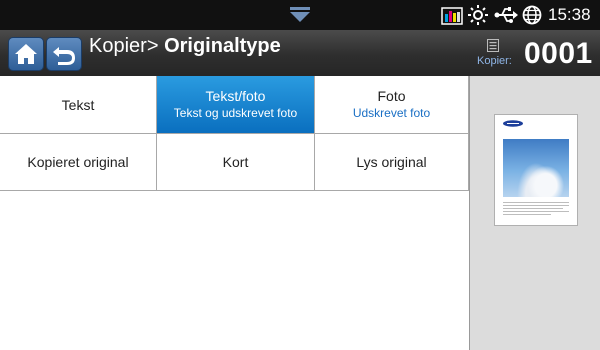 Image resolution: width=600 pixels, height=350 pixels. I want to click on samsung-logo-icon, so click(513, 123).